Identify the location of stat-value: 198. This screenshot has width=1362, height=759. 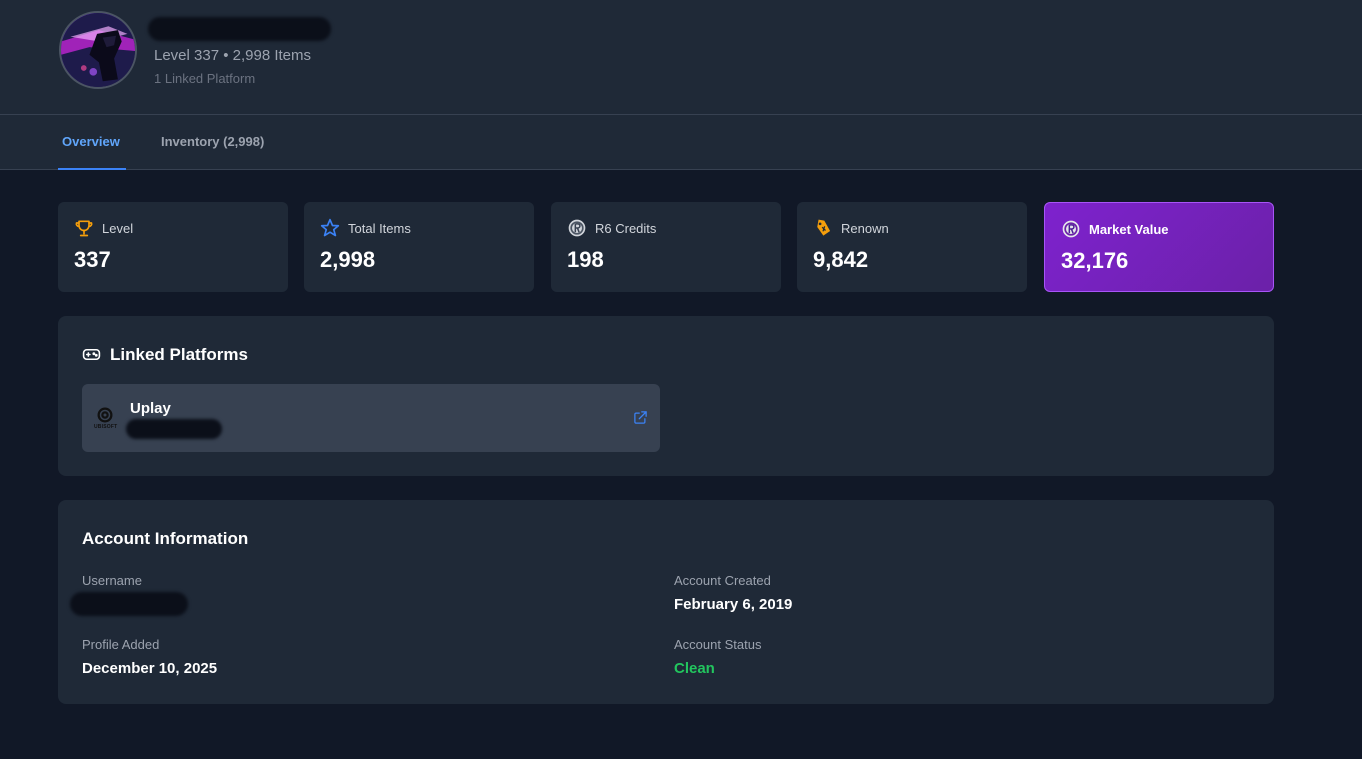
(585, 259).